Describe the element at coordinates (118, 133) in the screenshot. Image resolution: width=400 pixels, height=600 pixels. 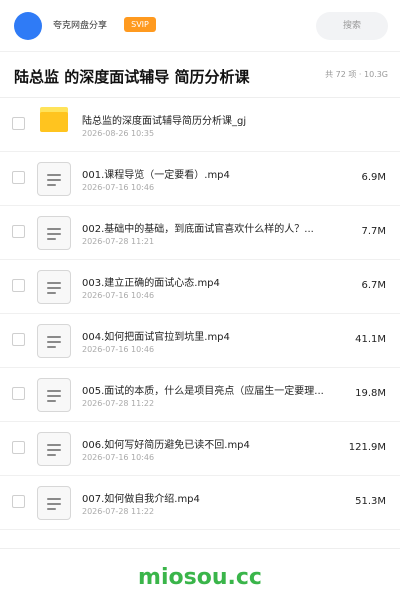
I see `file-date: 2026-08-26 10:35` at that location.